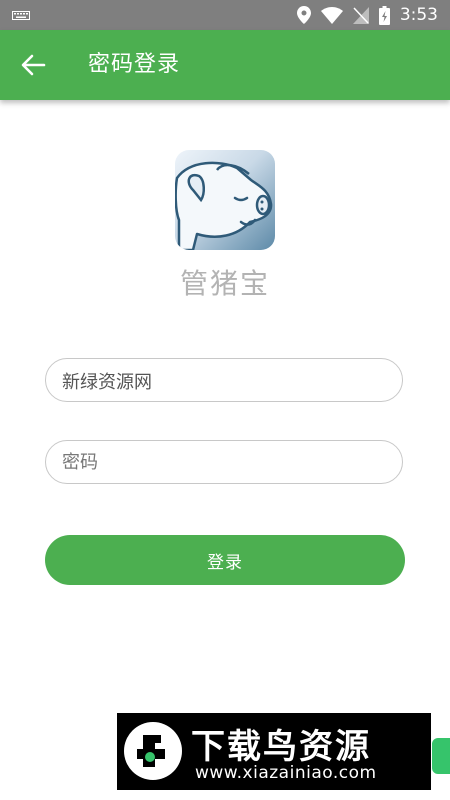 This screenshot has width=450, height=800. Describe the element at coordinates (224, 283) in the screenshot. I see `app-name: 管猪宝` at that location.